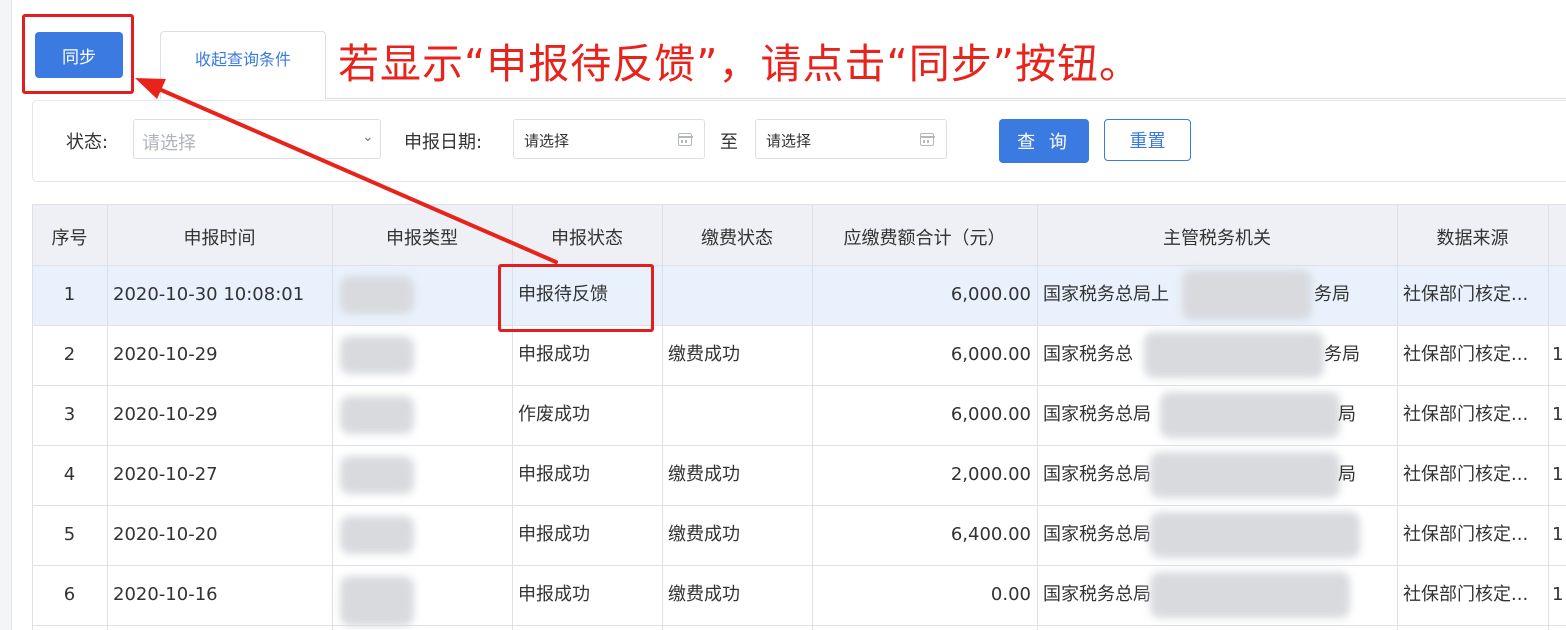 The image size is (1566, 630). Describe the element at coordinates (69, 534) in the screenshot. I see `cell-no: 5` at that location.